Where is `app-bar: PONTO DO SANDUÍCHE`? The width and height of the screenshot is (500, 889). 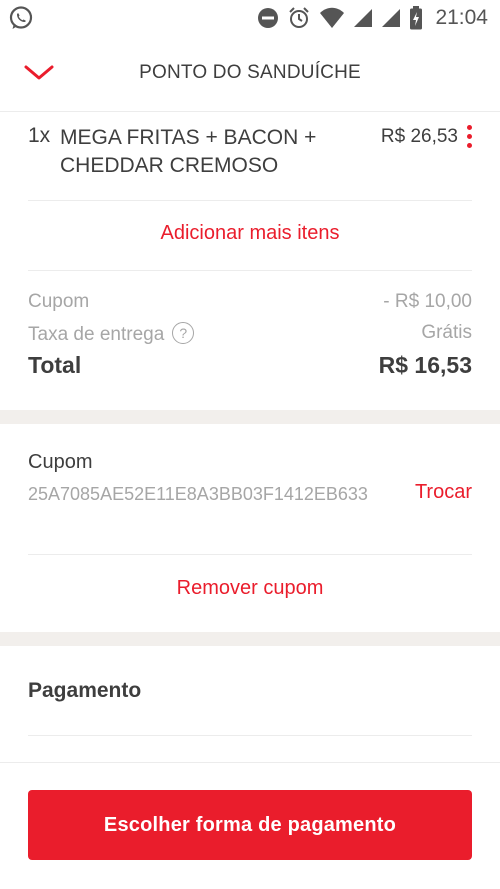 app-bar: PONTO DO SANDUÍCHE is located at coordinates (250, 74).